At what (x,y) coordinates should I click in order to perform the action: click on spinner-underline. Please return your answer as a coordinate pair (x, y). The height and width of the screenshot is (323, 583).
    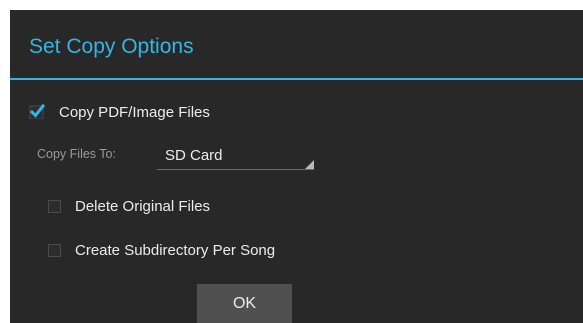
    Looking at the image, I should click on (235, 169).